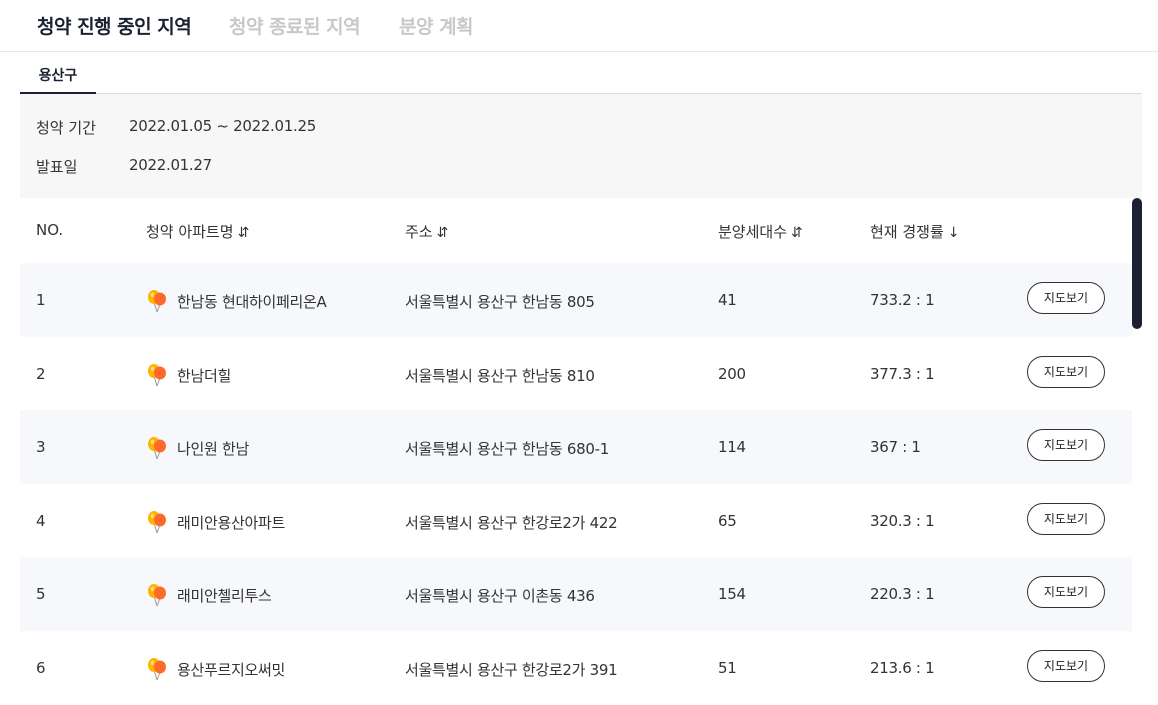  What do you see at coordinates (419, 232) in the screenshot?
I see `header-address-label: 주소` at bounding box center [419, 232].